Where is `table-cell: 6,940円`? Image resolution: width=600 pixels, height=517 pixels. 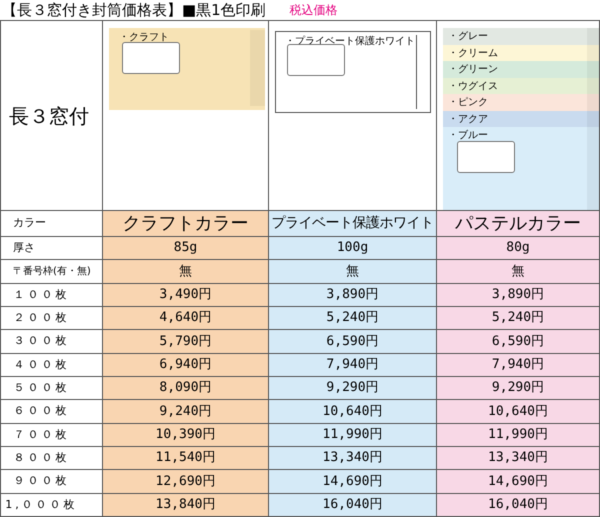 table-cell: 6,940円 is located at coordinates (185, 365).